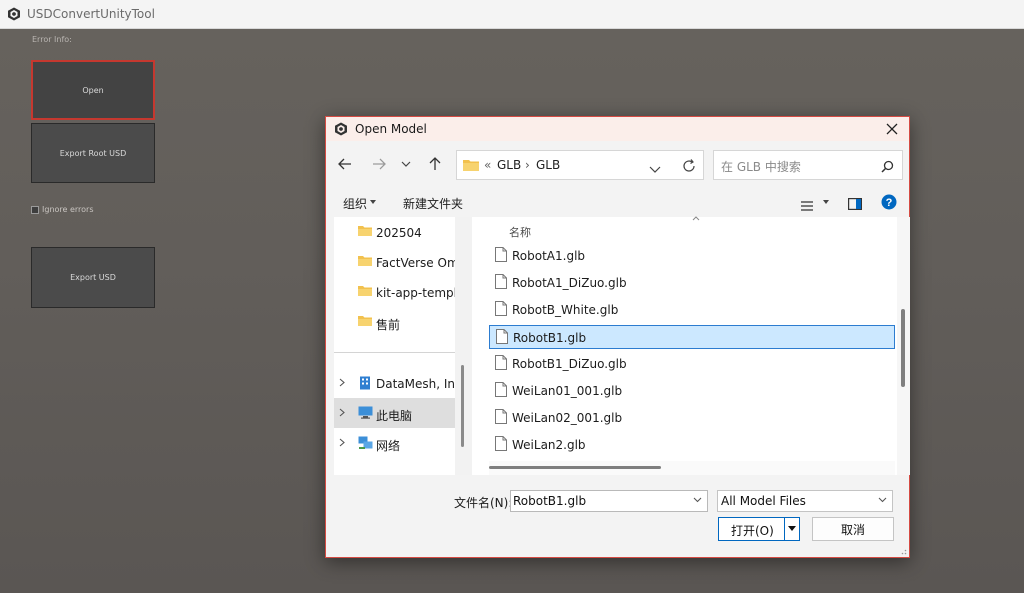 The height and width of the screenshot is (593, 1024). Describe the element at coordinates (416, 293) in the screenshot. I see `nav-item-label: kit-app-templa` at that location.